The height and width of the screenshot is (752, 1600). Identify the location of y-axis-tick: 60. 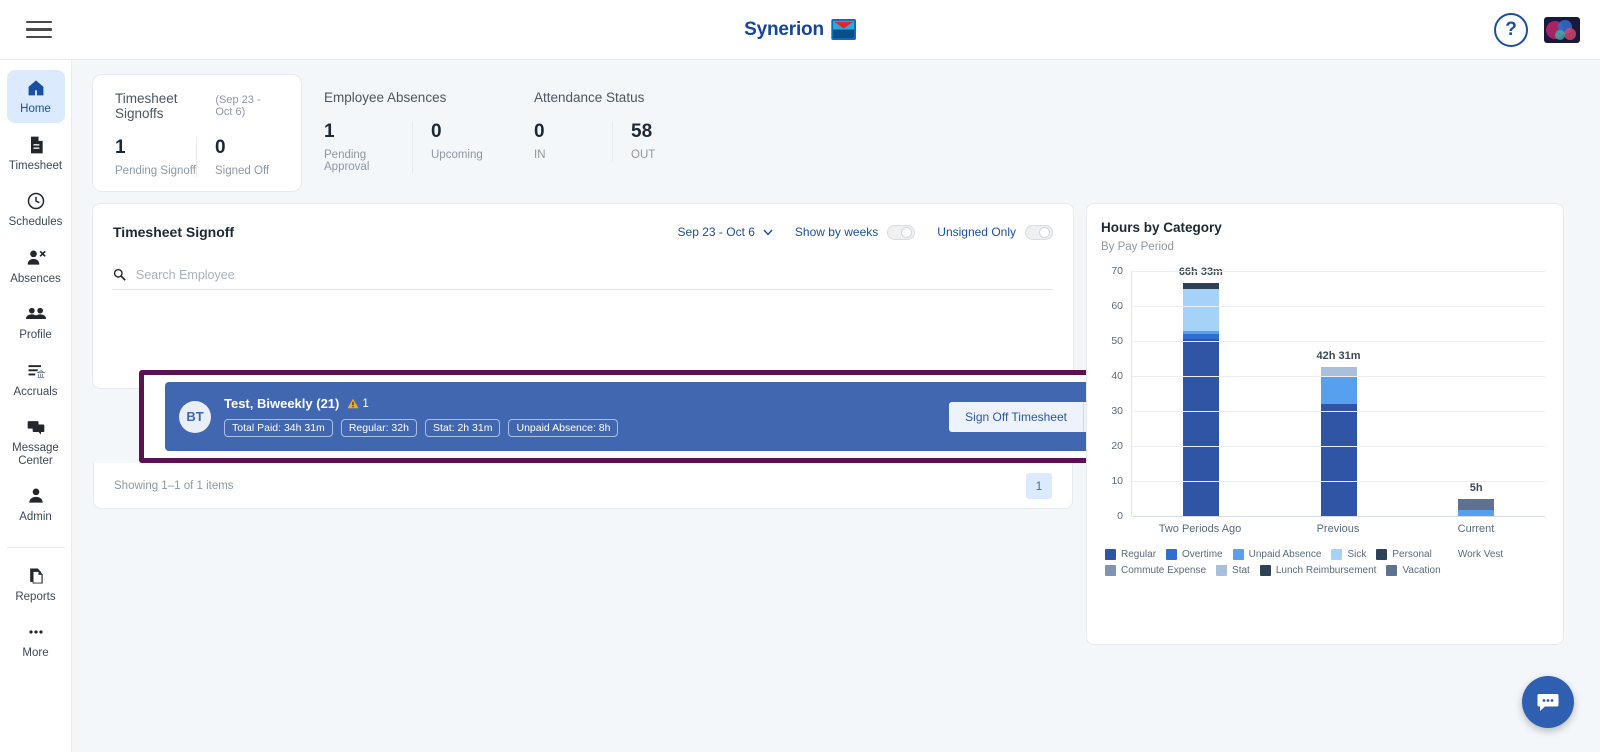
(1117, 306).